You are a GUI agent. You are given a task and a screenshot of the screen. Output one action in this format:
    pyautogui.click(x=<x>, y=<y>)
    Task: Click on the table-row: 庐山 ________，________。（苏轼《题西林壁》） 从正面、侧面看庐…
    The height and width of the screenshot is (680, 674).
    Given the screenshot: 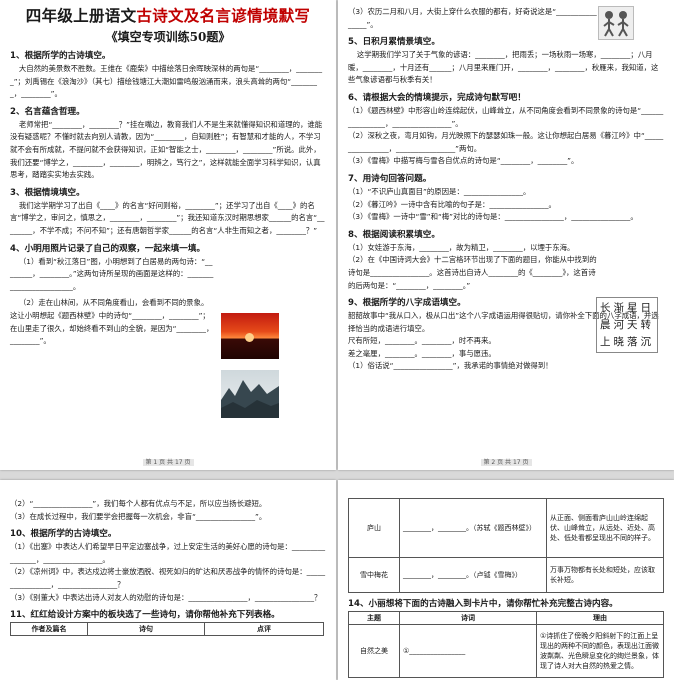 What is the action you would take?
    pyautogui.click(x=506, y=528)
    